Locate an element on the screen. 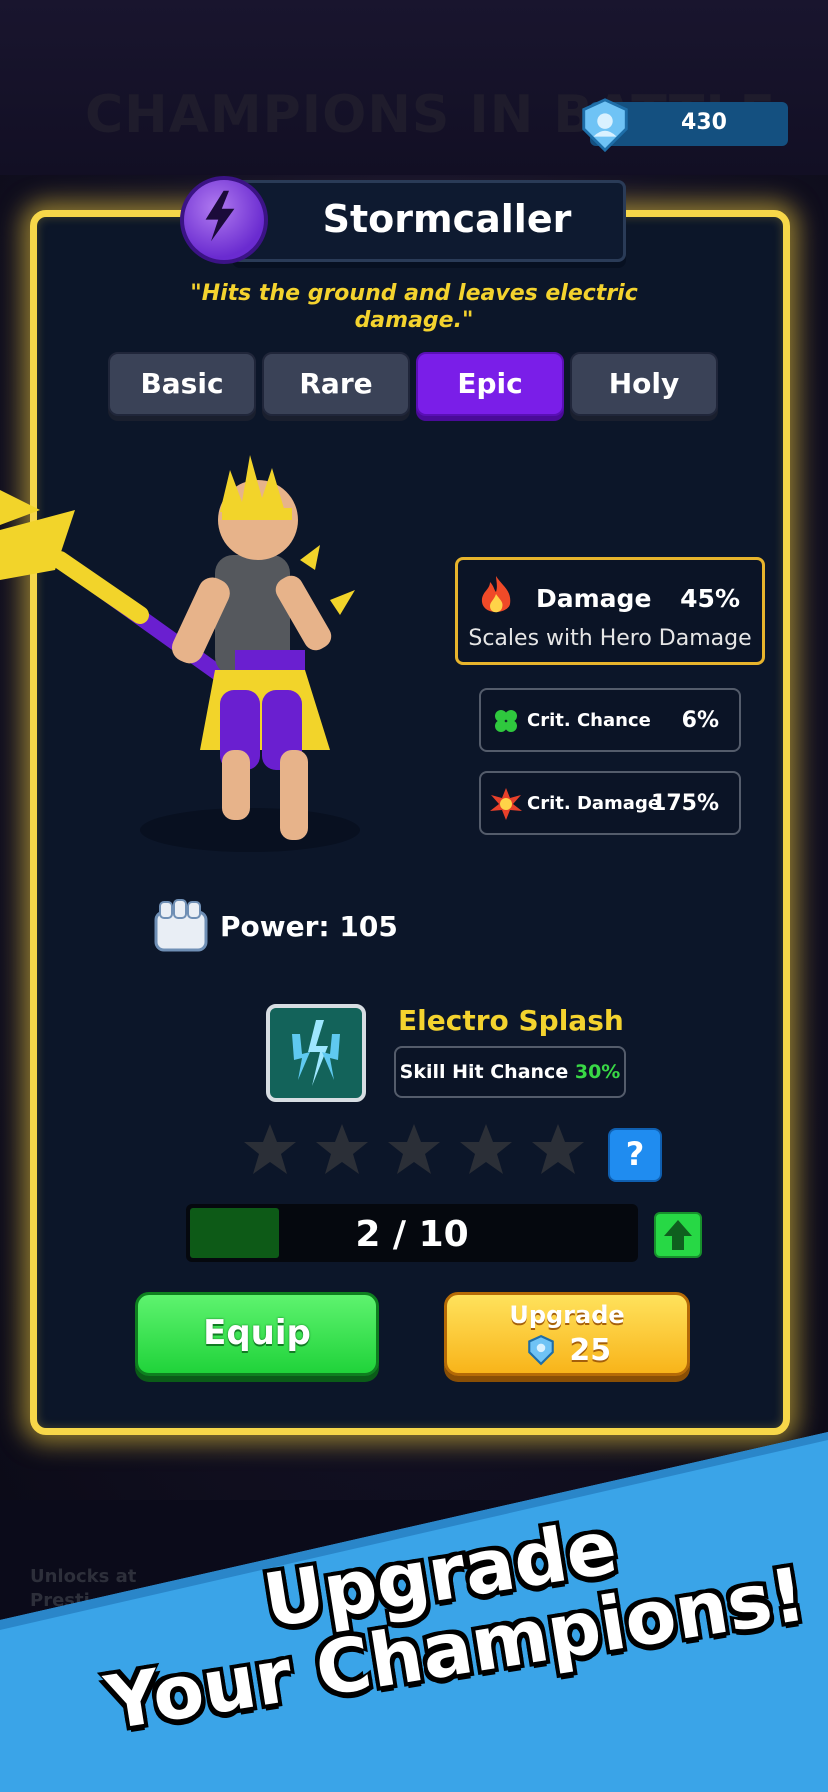 The width and height of the screenshot is (828, 1792). skill-hit-chance: Skill Hit Chance 30% is located at coordinates (510, 1072).